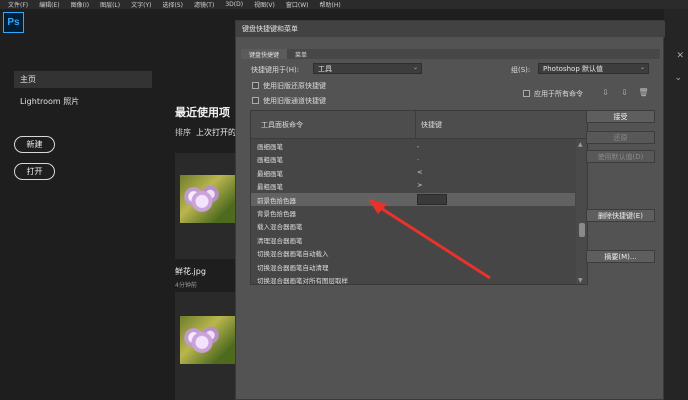  I want to click on table-row: 画粗画笔., so click(413, 159).